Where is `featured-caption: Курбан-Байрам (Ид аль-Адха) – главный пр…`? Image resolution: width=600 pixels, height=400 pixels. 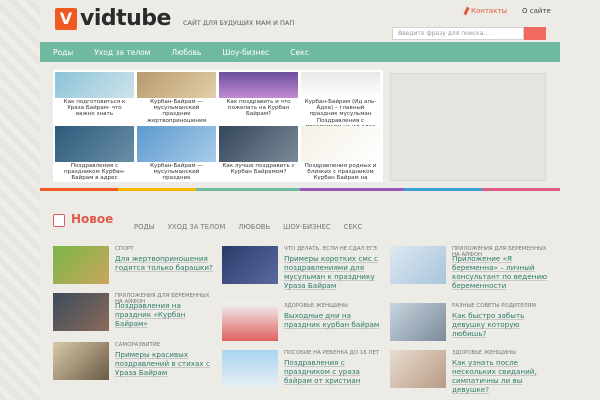 featured-caption: Курбан-Байрам (Ид аль-Адха) – главный пр… is located at coordinates (340, 112).